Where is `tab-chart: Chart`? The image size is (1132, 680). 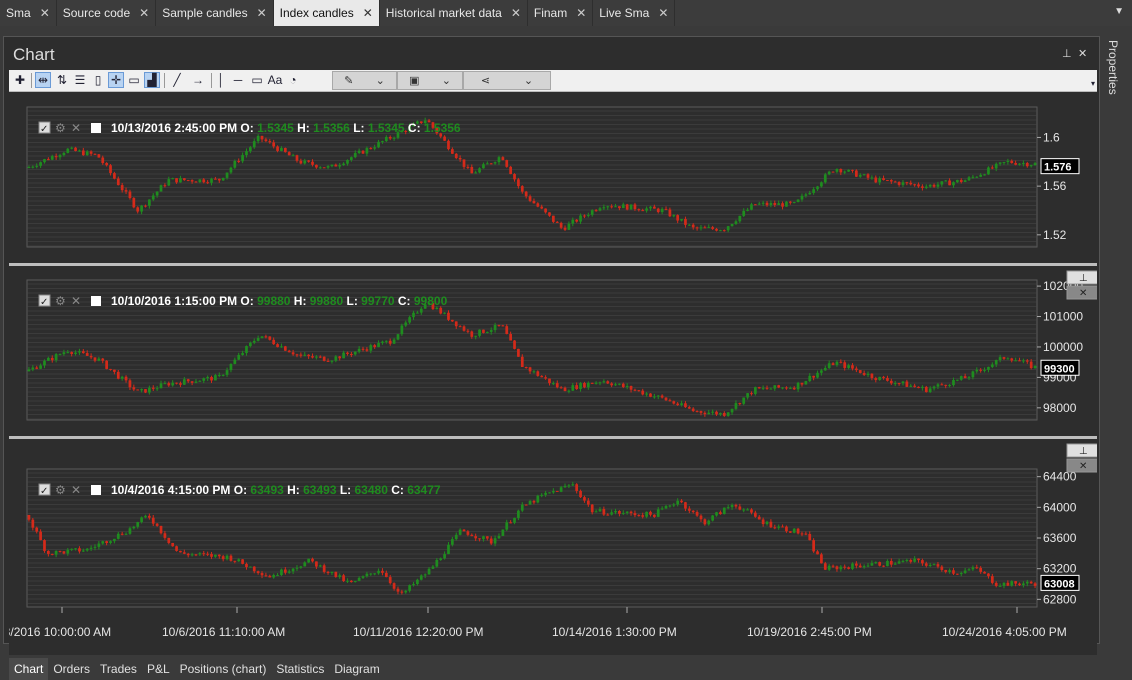 tab-chart: Chart is located at coordinates (29, 669).